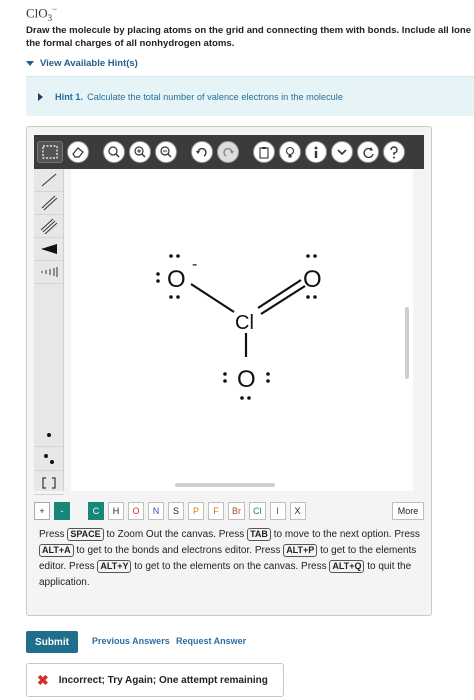 This screenshot has height=700, width=474. What do you see at coordinates (259, 534) in the screenshot?
I see `key-tab: TAB` at bounding box center [259, 534].